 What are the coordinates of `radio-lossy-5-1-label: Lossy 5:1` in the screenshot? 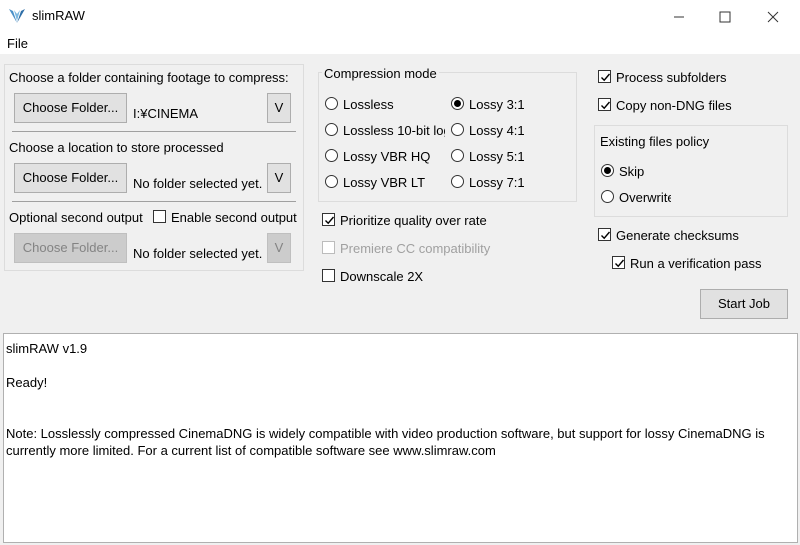 It's located at (497, 156).